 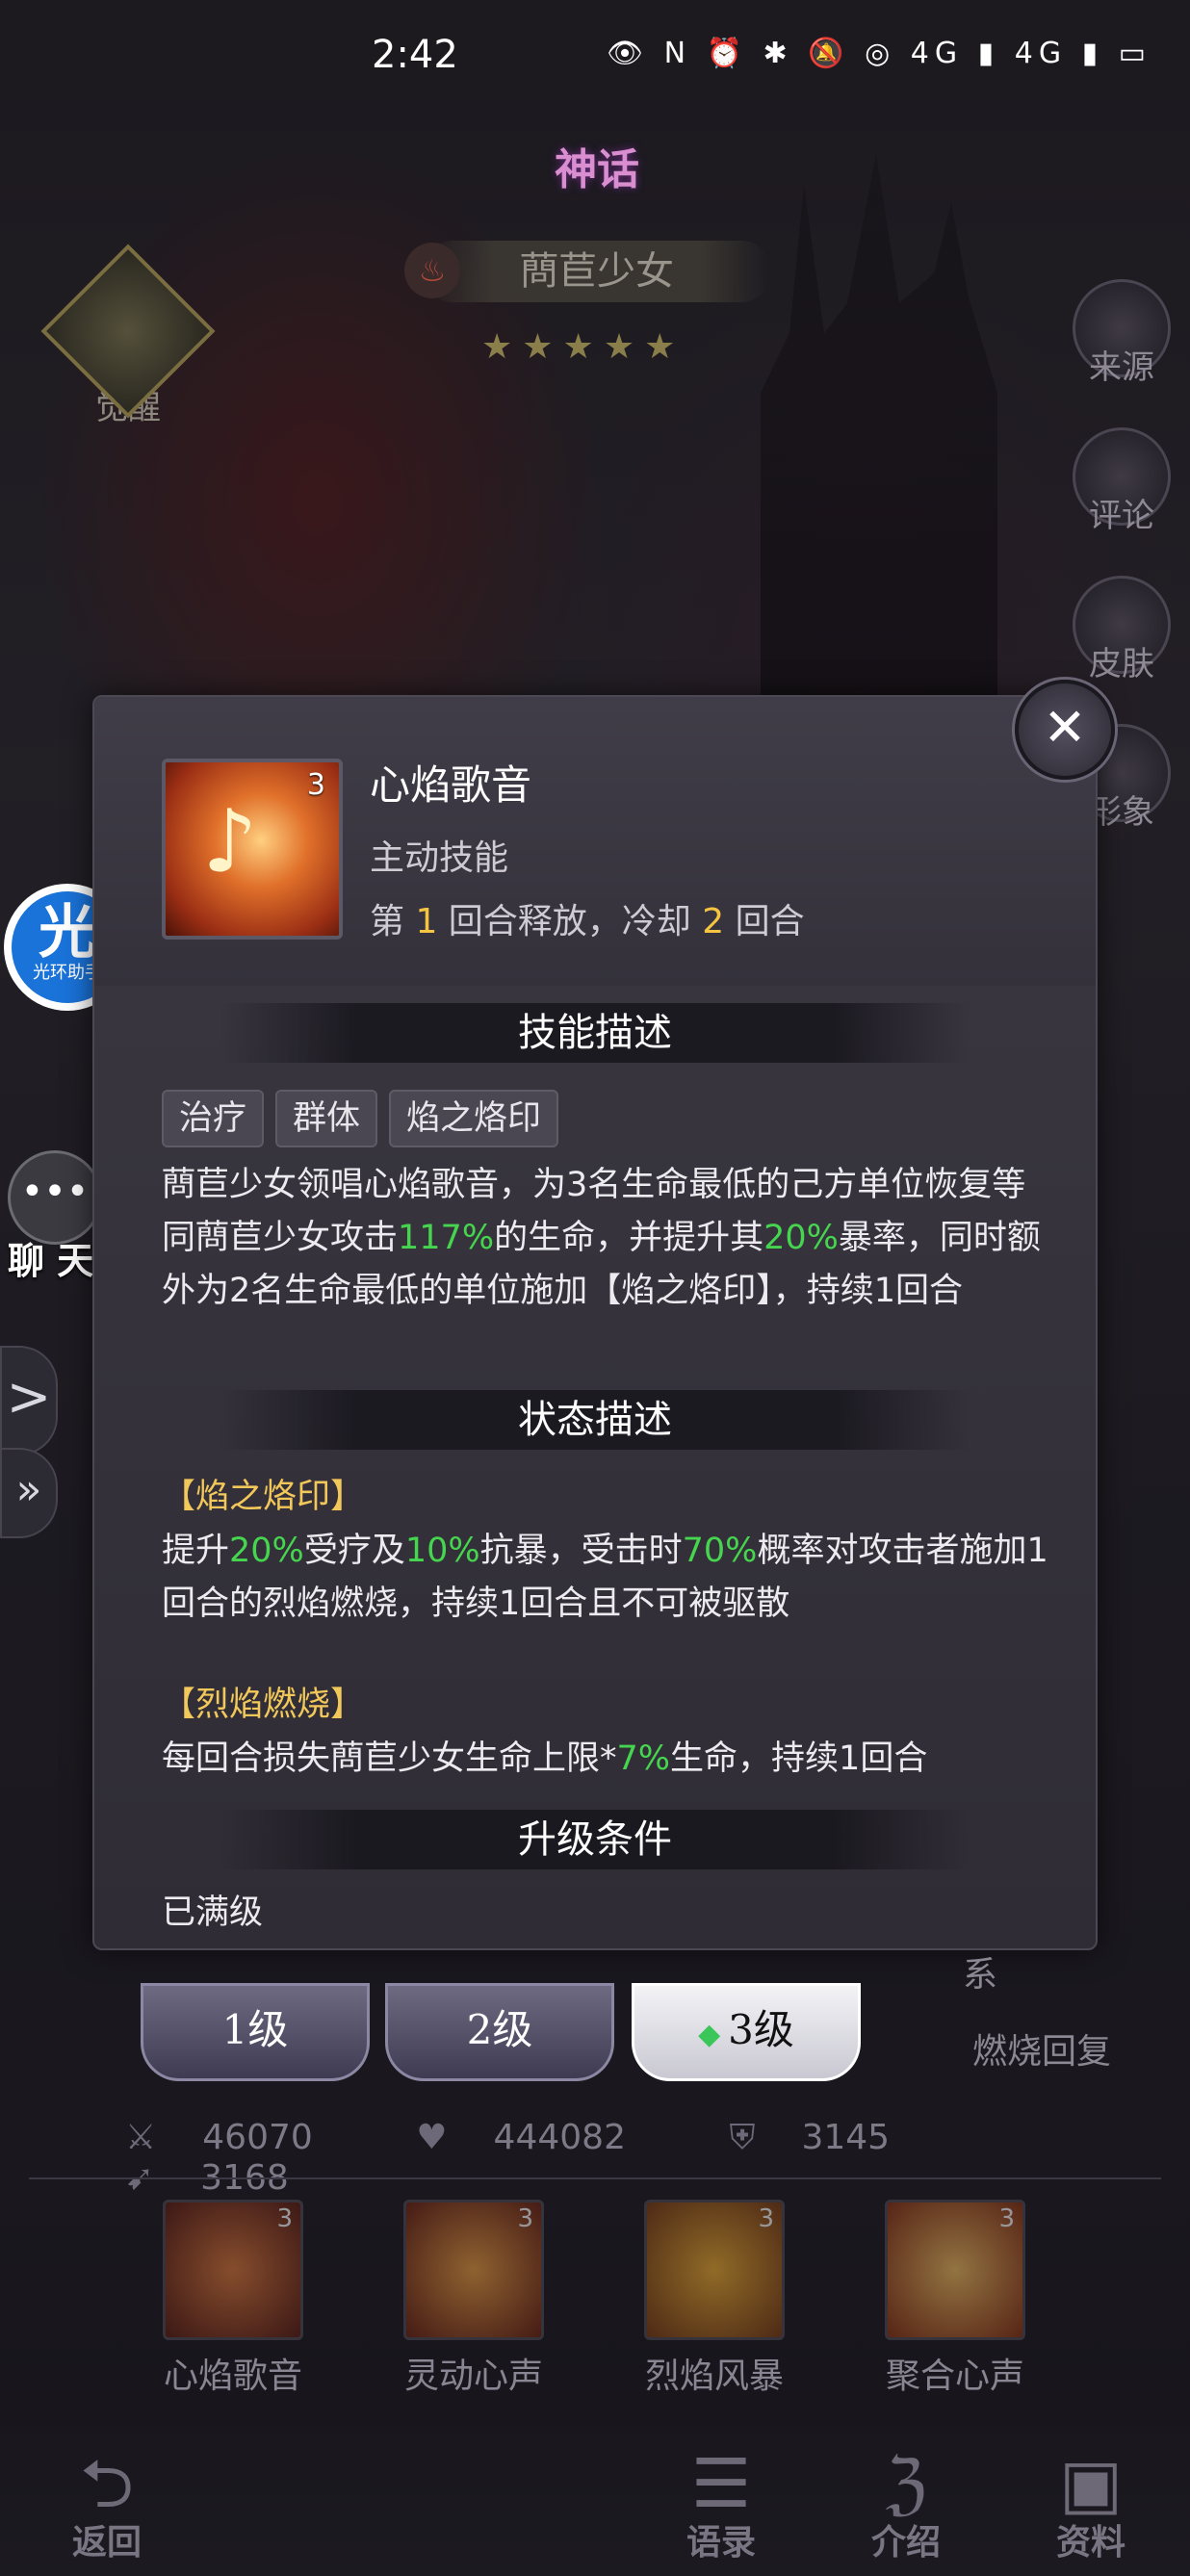 What do you see at coordinates (1122, 482) in the screenshot?
I see `comment-button: 评论` at bounding box center [1122, 482].